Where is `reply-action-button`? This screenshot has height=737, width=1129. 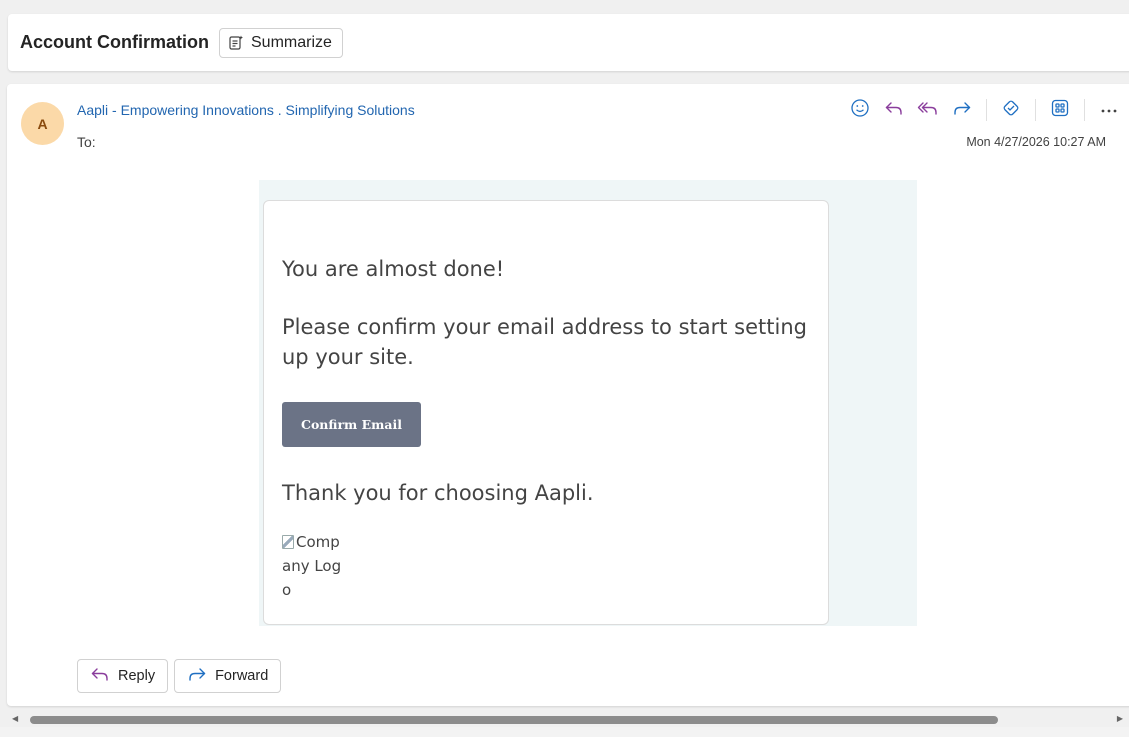 reply-action-button is located at coordinates (894, 110).